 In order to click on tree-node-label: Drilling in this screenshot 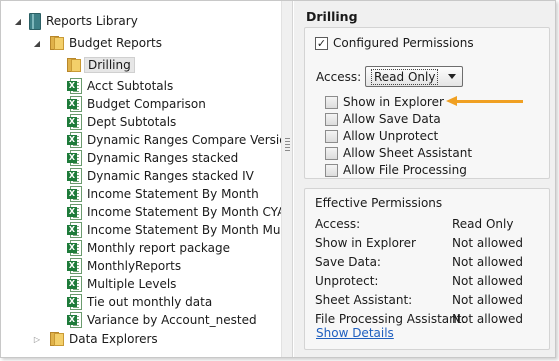, I will do `click(109, 65)`.